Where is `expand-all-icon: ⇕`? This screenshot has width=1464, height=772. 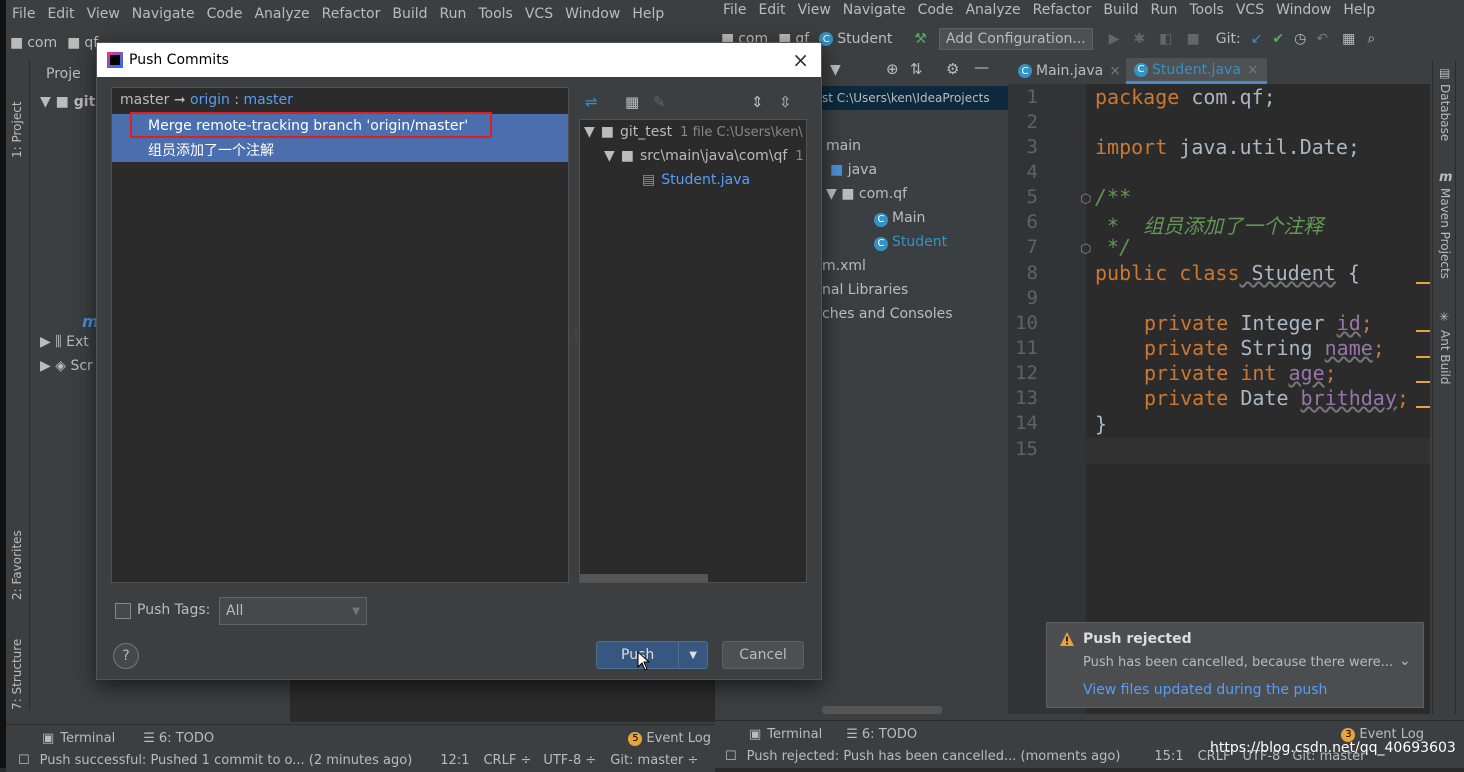 expand-all-icon: ⇕ is located at coordinates (757, 102).